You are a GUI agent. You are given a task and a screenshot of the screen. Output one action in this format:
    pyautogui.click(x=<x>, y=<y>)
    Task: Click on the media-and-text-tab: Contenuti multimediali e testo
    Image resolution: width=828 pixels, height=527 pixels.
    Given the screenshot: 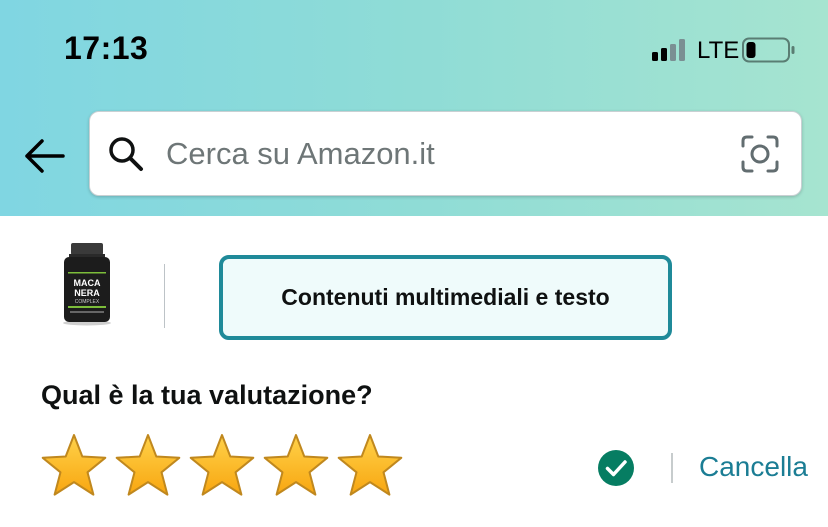 What is the action you would take?
    pyautogui.click(x=445, y=297)
    